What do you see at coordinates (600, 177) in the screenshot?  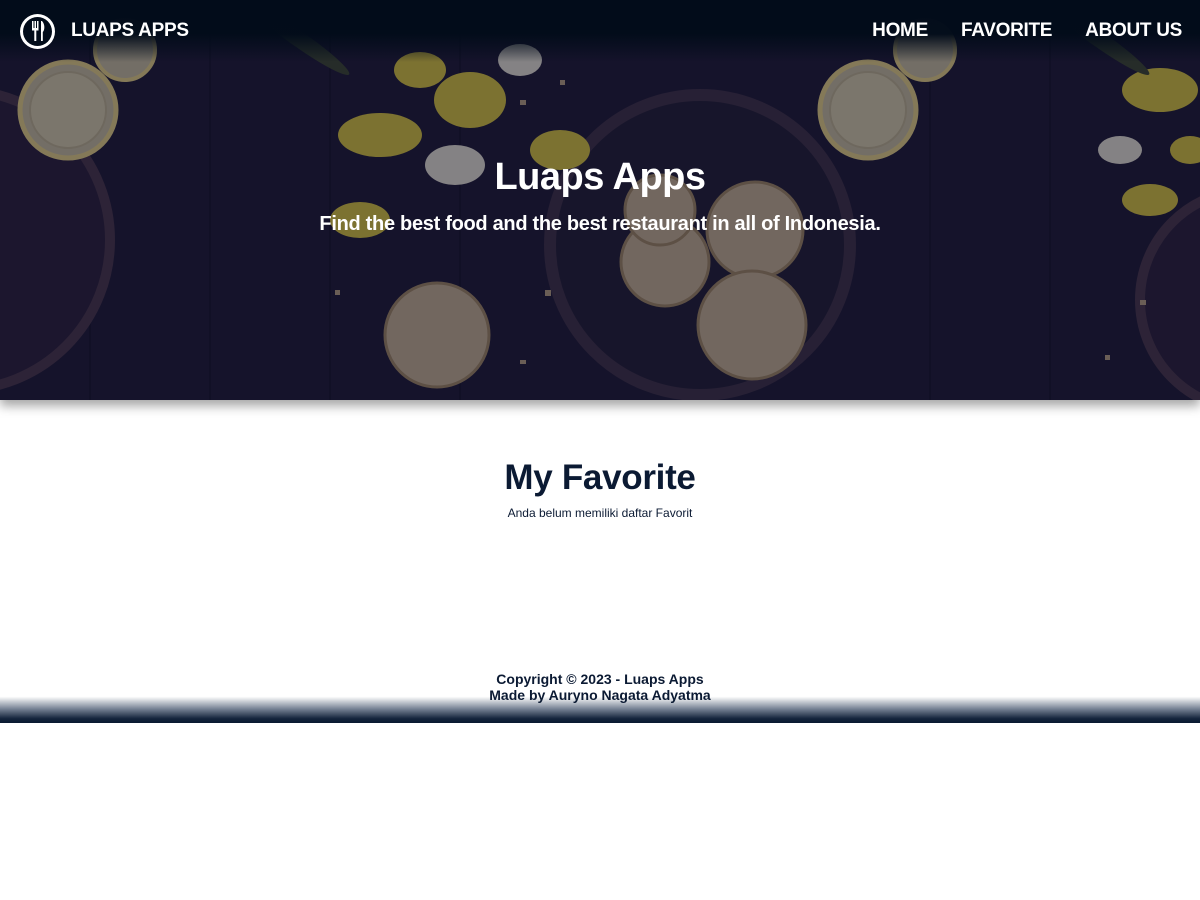 I see `hero-title: Luaps Apps` at bounding box center [600, 177].